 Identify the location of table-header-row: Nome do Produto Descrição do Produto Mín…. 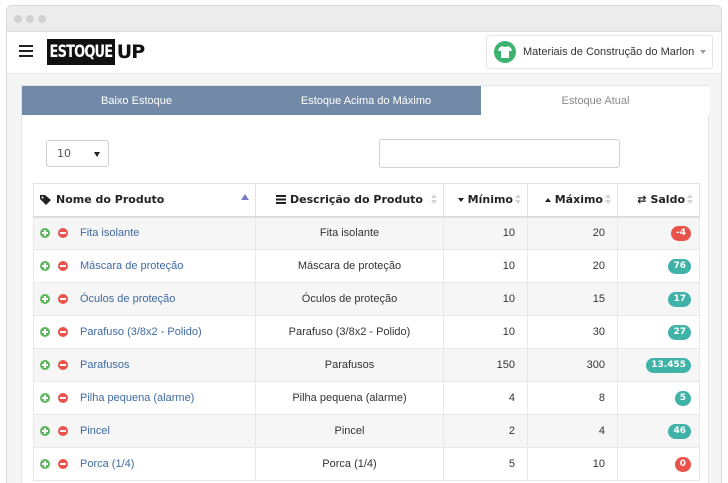
(366, 200).